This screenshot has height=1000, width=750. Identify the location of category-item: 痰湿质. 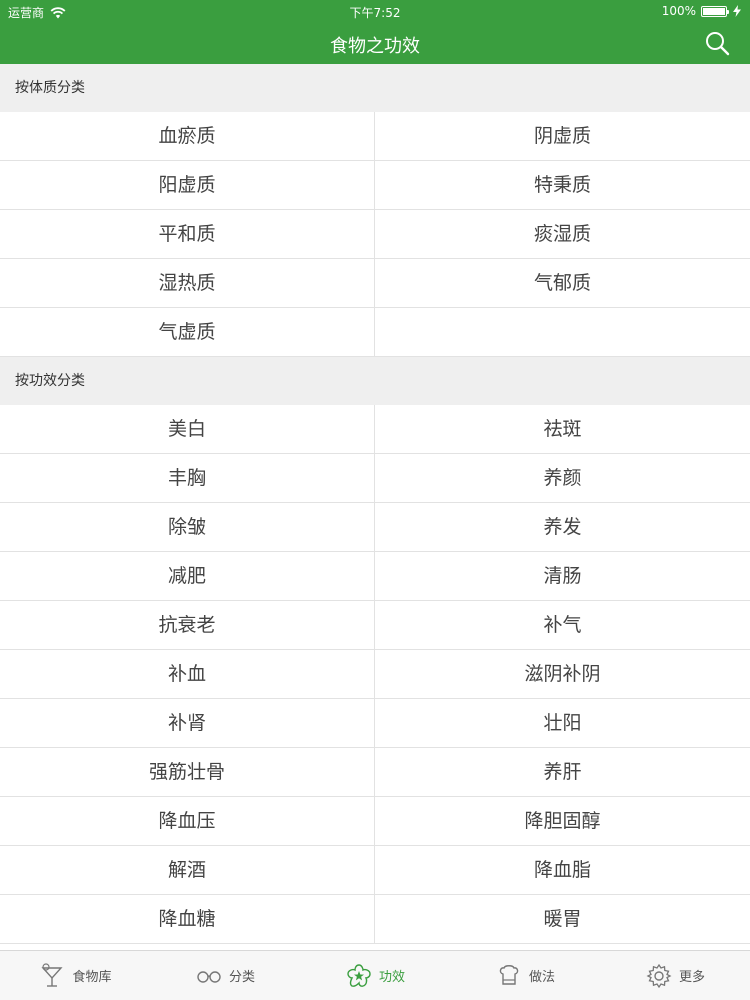
(562, 234).